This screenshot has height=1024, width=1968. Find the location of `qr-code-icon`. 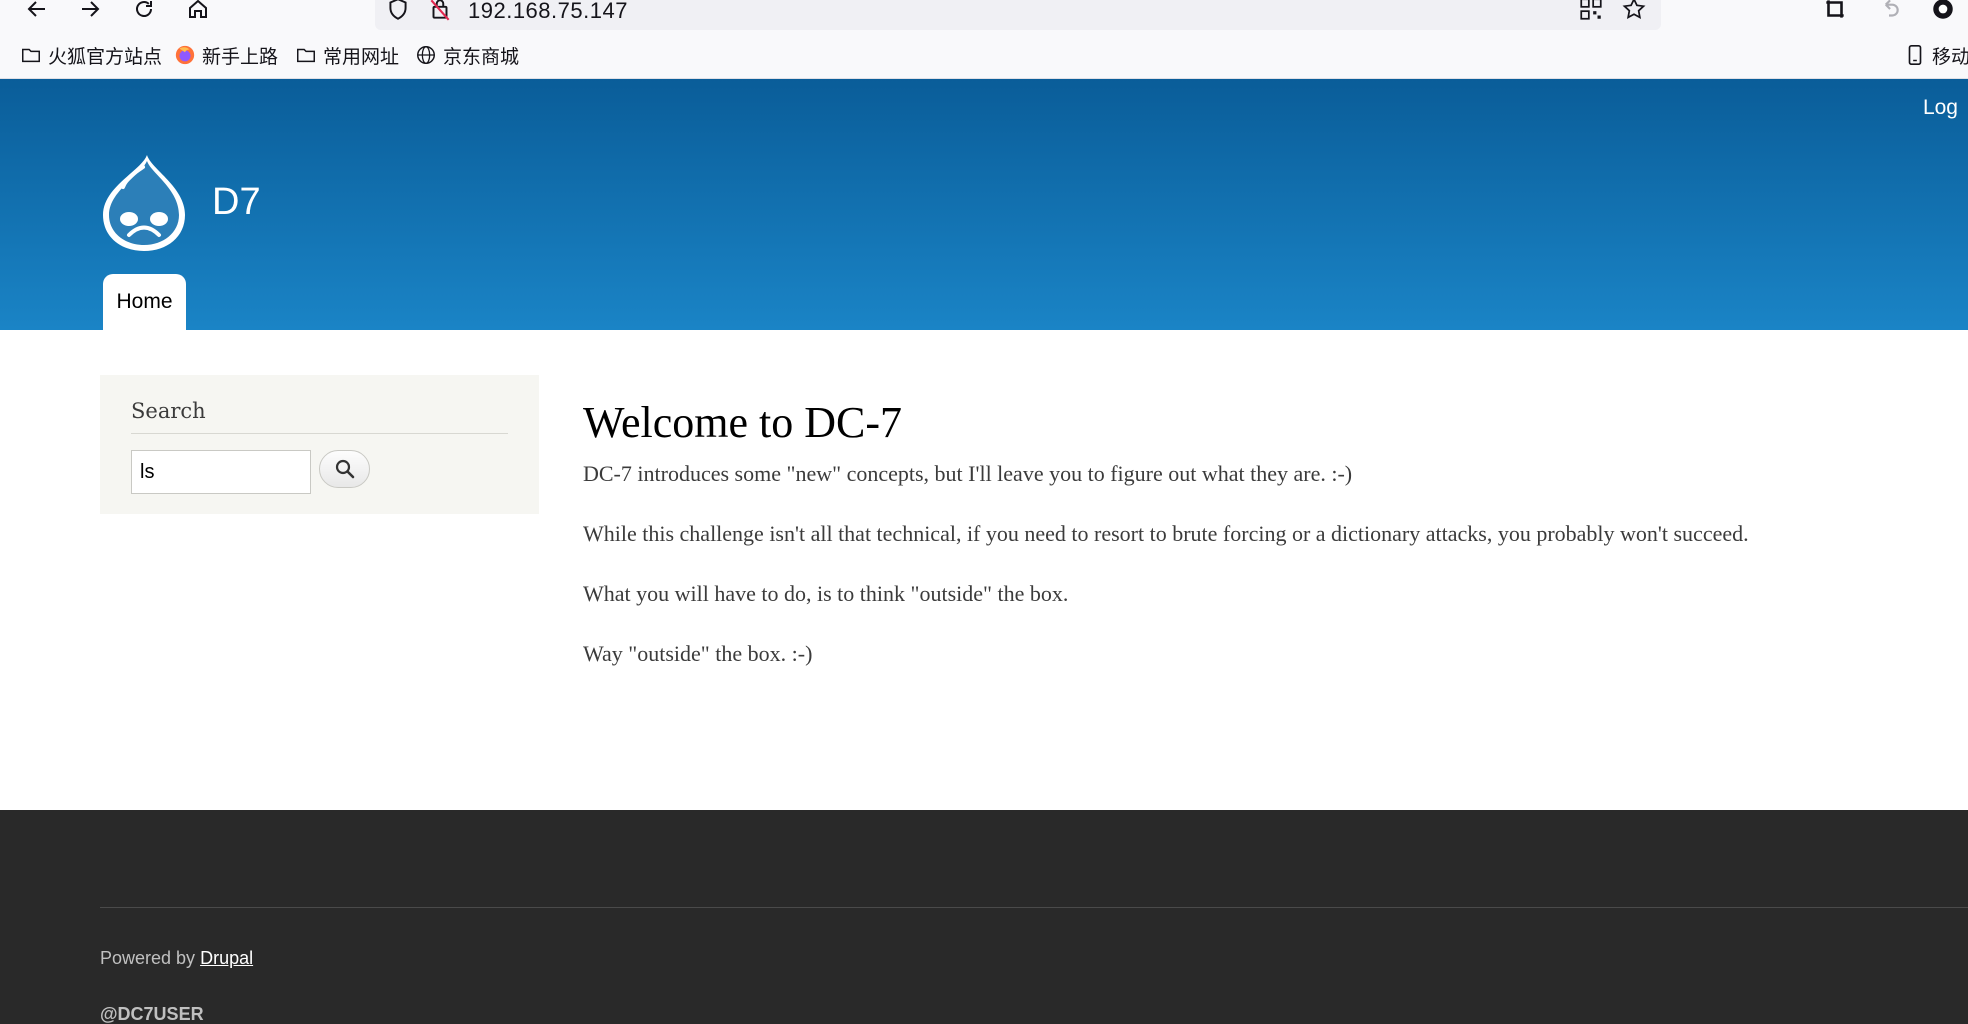

qr-code-icon is located at coordinates (1592, 12).